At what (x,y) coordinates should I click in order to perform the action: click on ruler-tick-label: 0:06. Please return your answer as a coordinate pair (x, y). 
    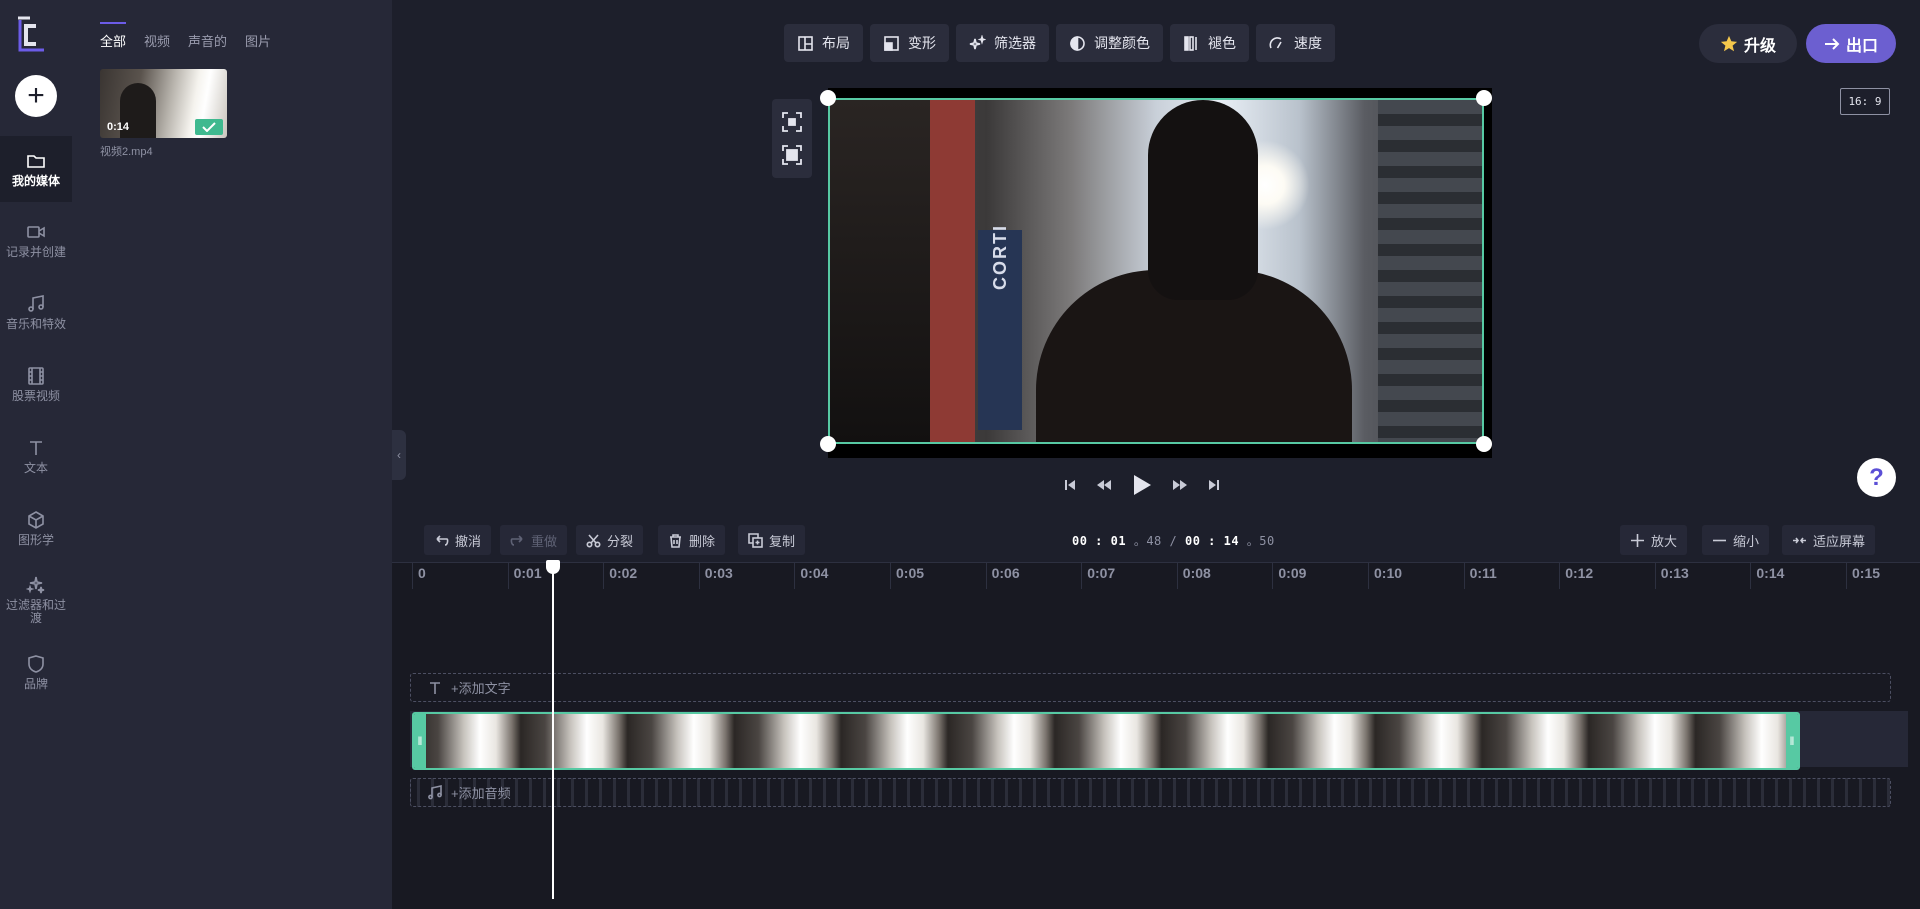
    Looking at the image, I should click on (1005, 573).